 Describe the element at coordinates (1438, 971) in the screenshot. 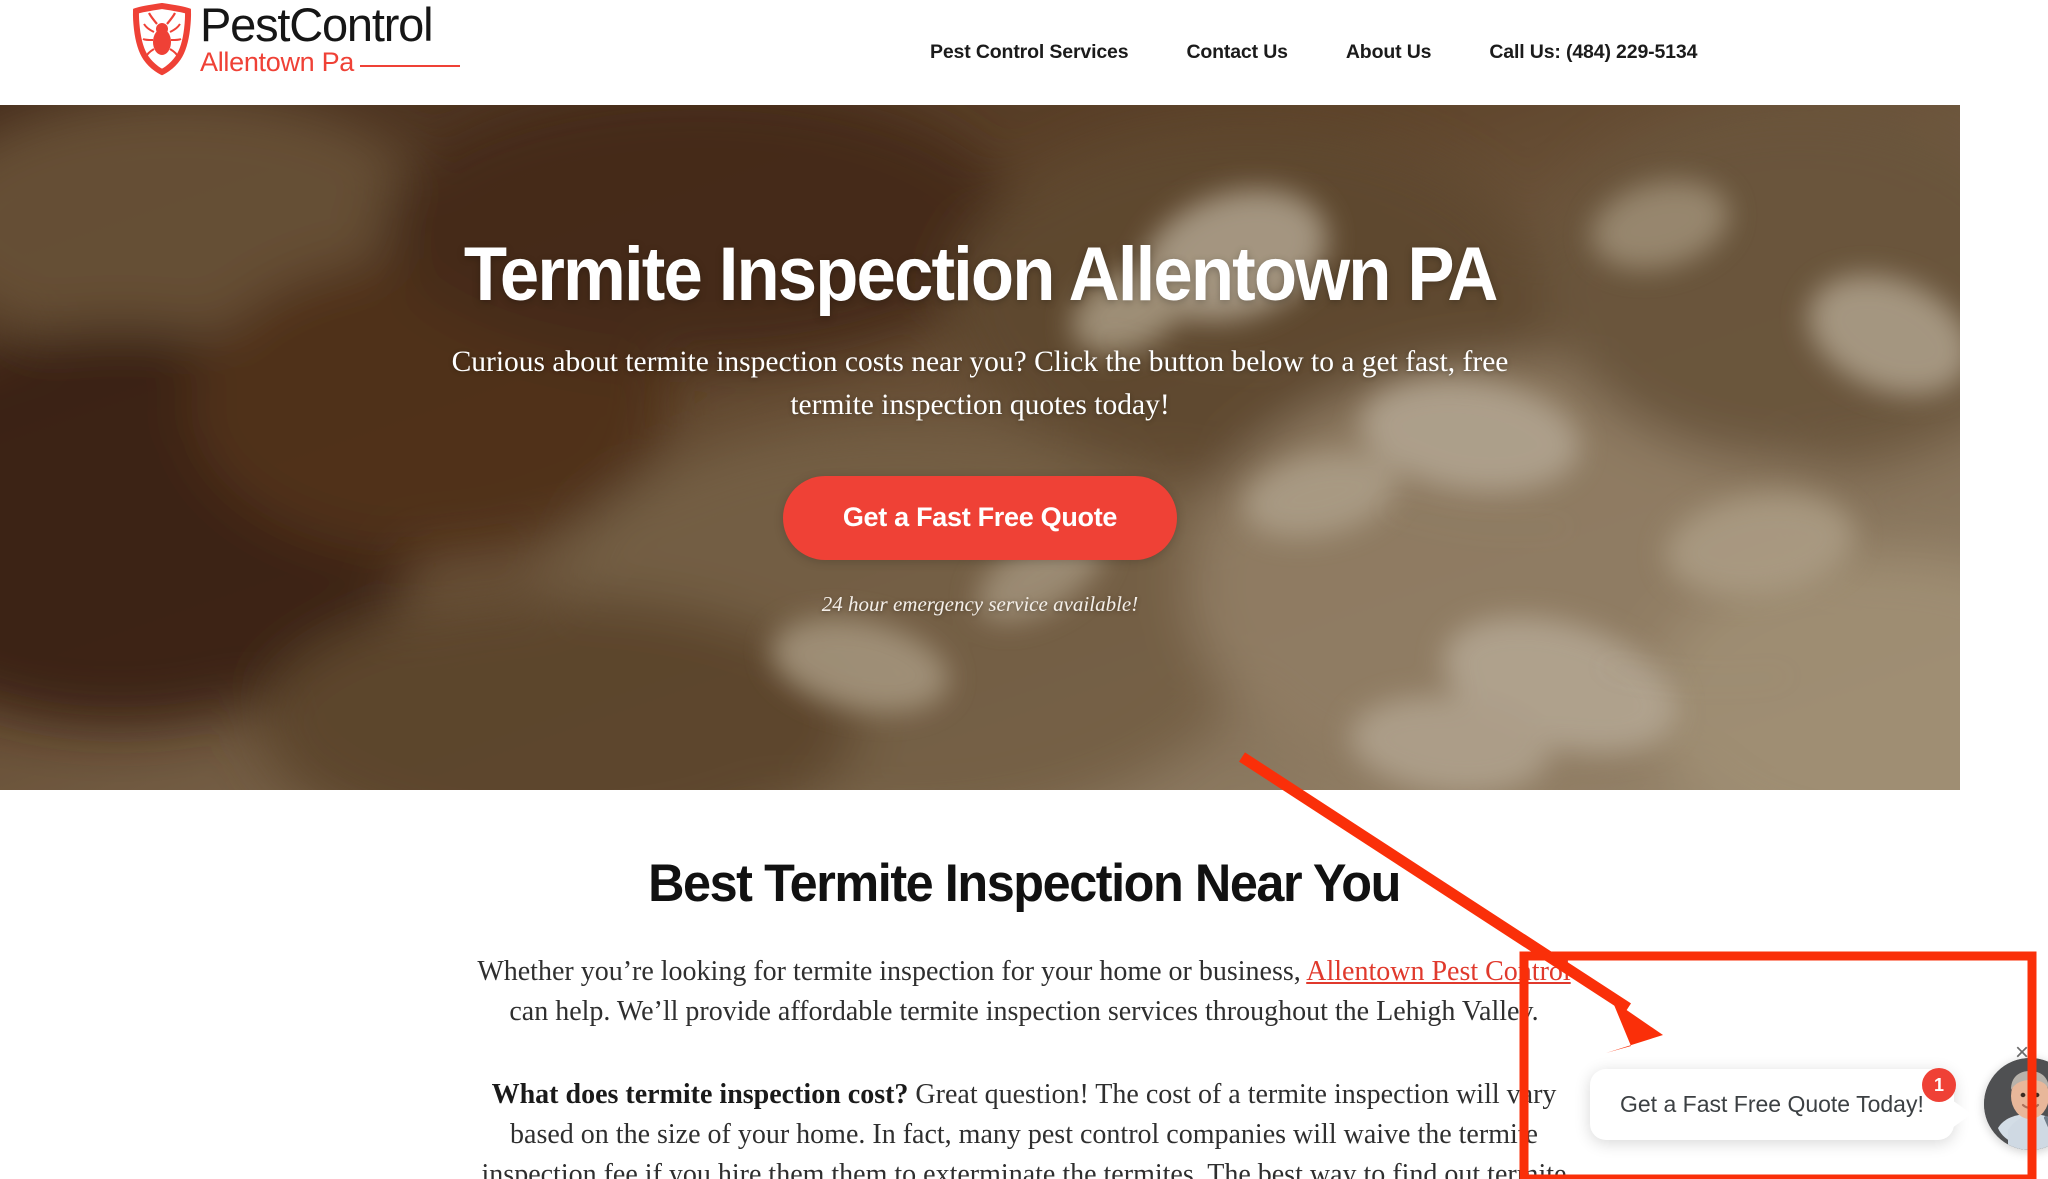

I see `allentown-pest-control-link: Allentown Pest Control` at that location.